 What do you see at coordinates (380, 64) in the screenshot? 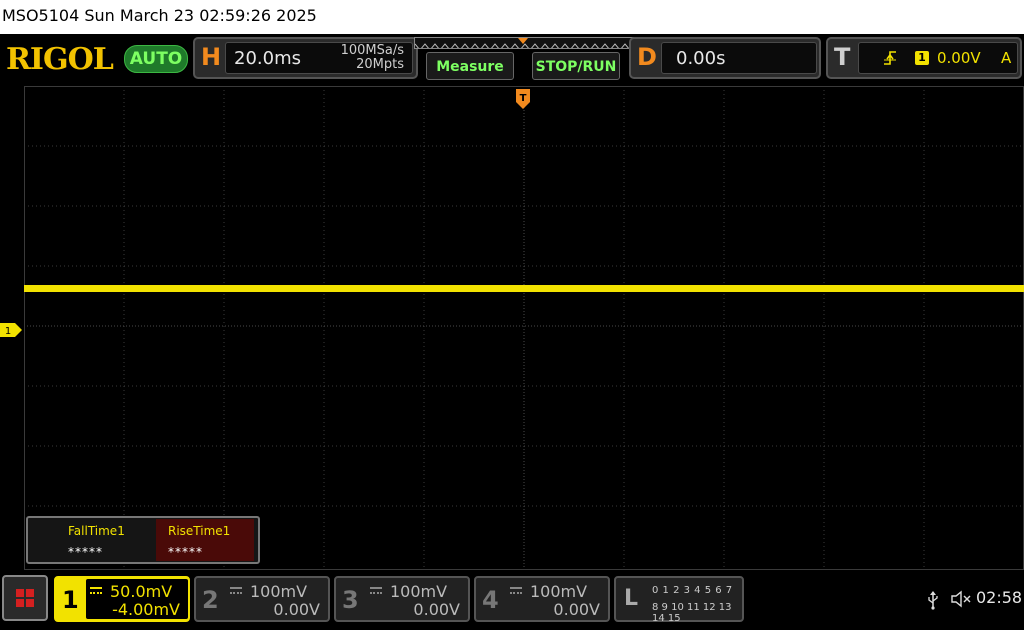
I see `memory-depth-value: 20Mpts` at bounding box center [380, 64].